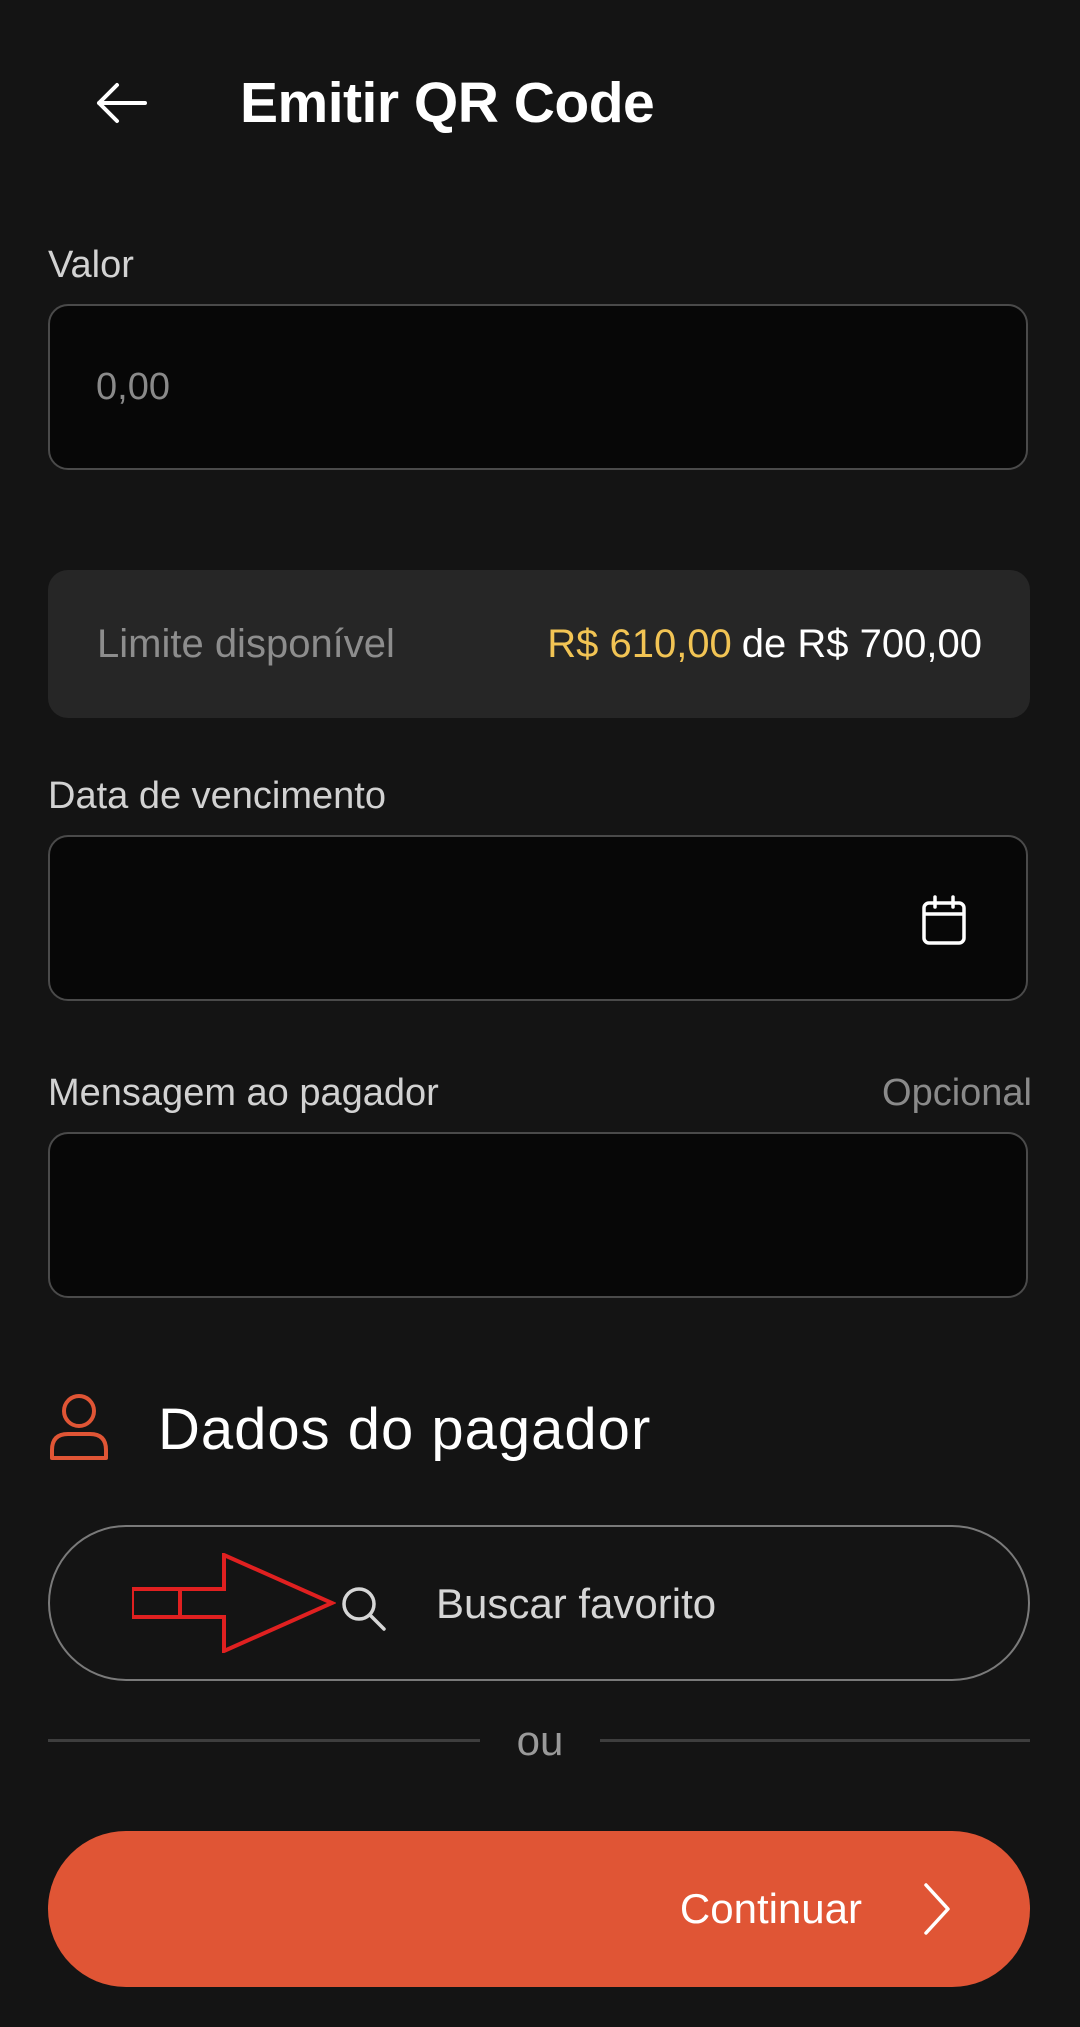 The width and height of the screenshot is (1080, 2027). What do you see at coordinates (243, 1093) in the screenshot?
I see `message-label: Mensagem ao pagador` at bounding box center [243, 1093].